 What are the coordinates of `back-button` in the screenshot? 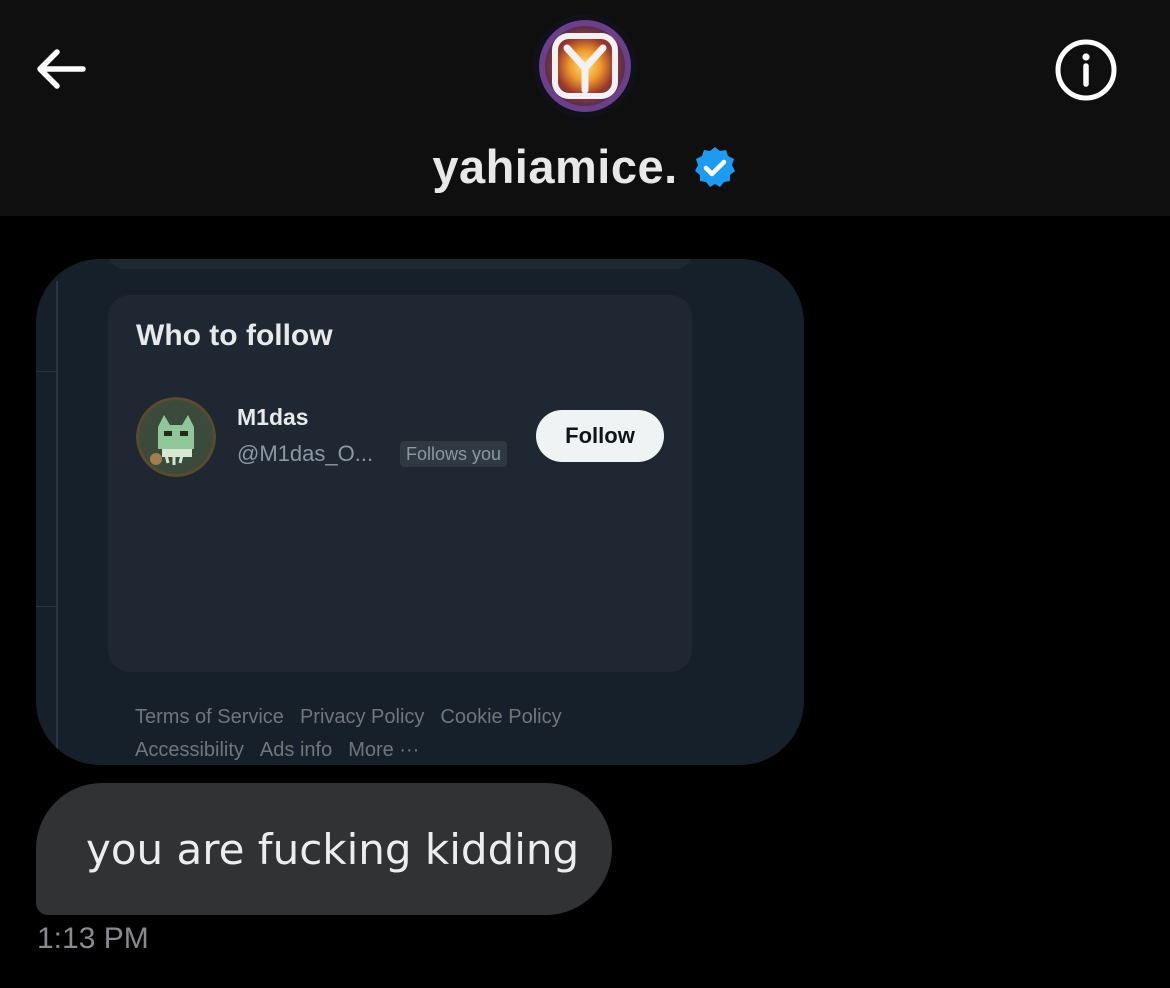 It's located at (61, 69).